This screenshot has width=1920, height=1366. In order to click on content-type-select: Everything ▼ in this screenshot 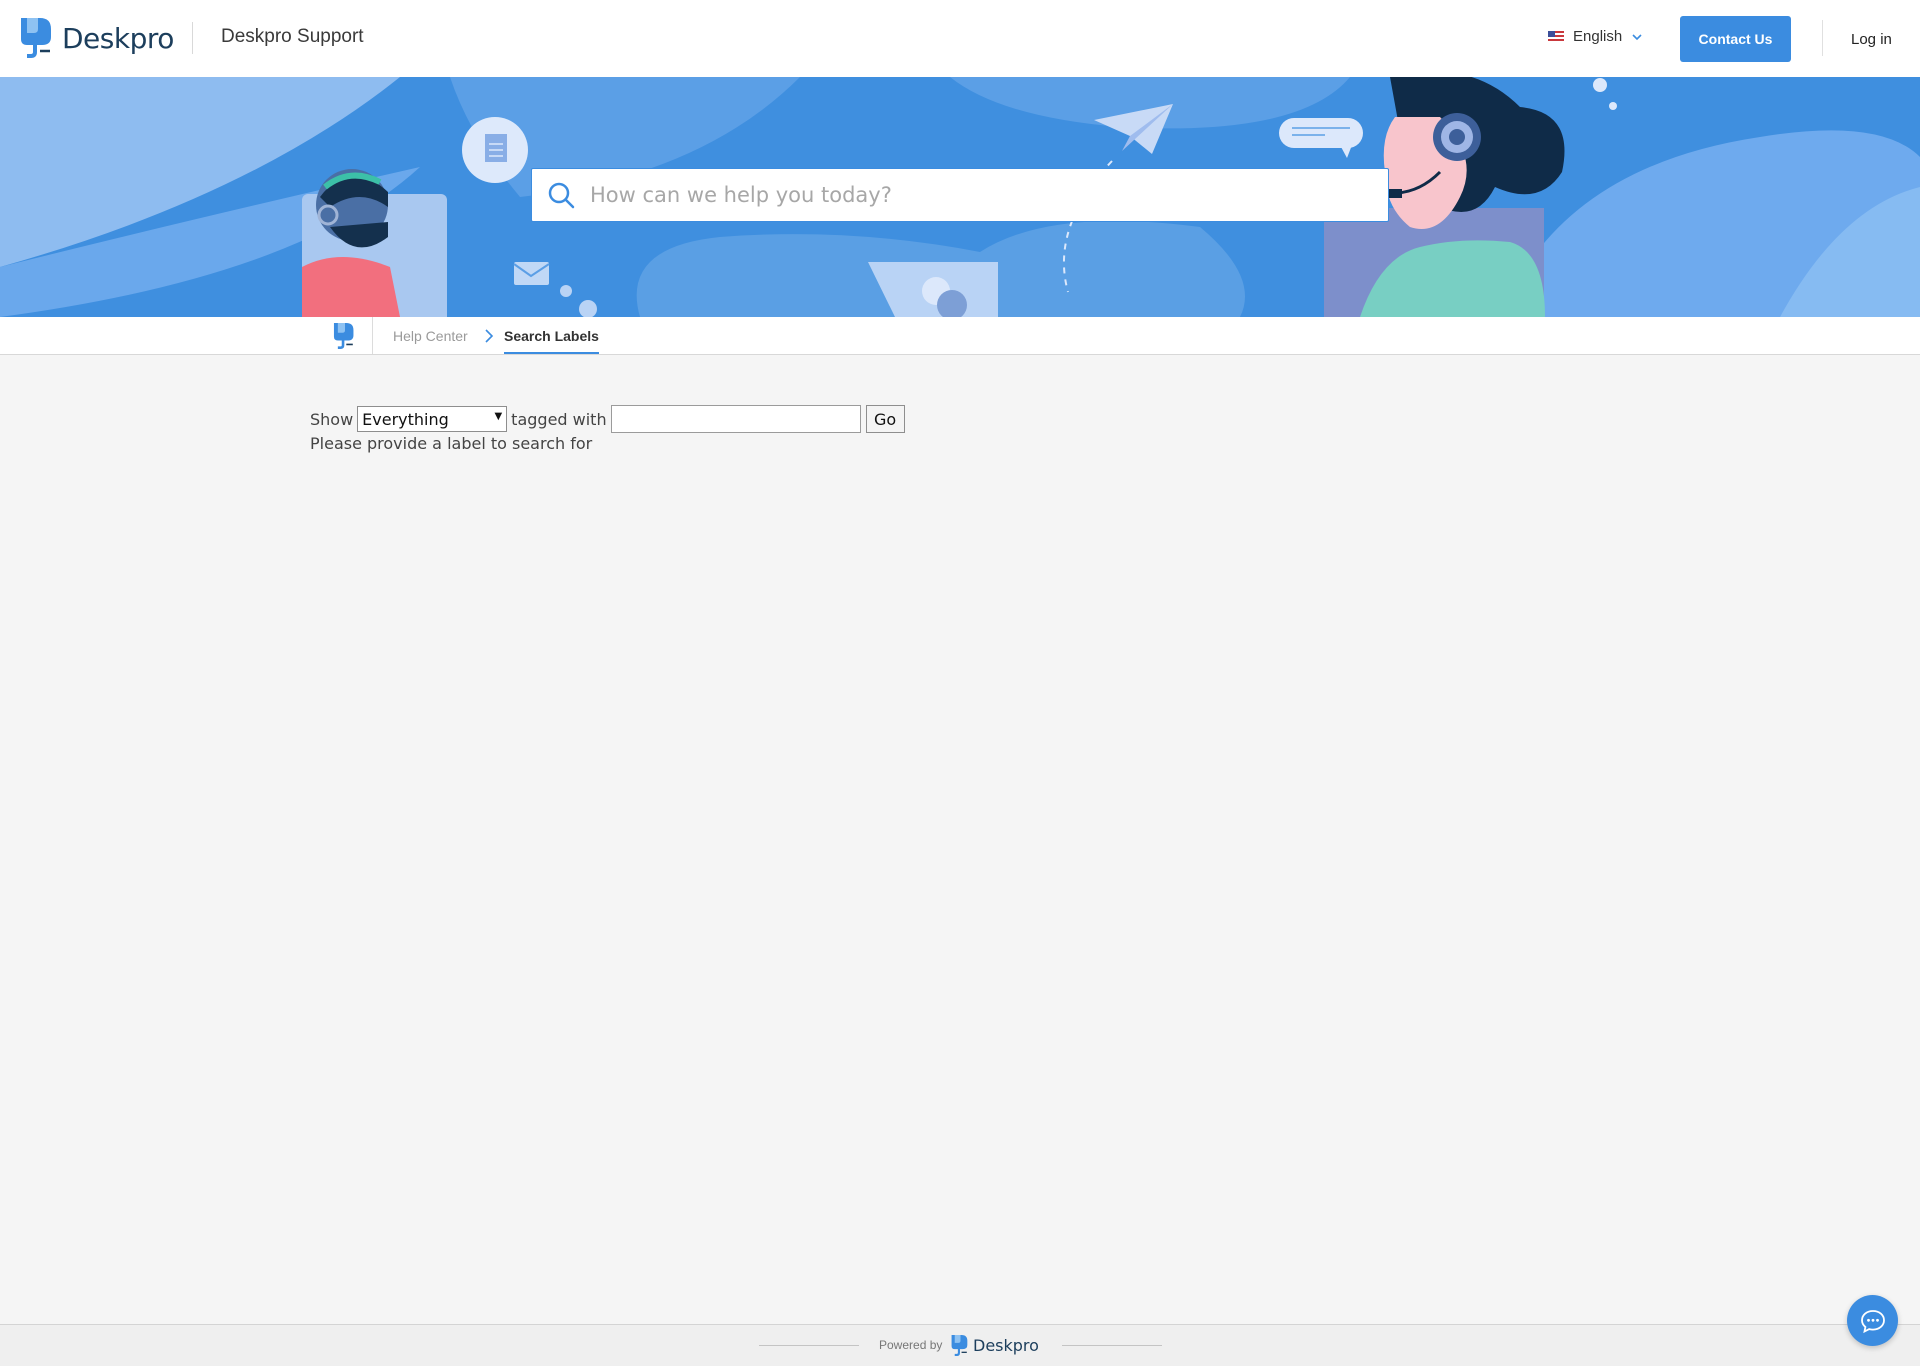, I will do `click(432, 419)`.